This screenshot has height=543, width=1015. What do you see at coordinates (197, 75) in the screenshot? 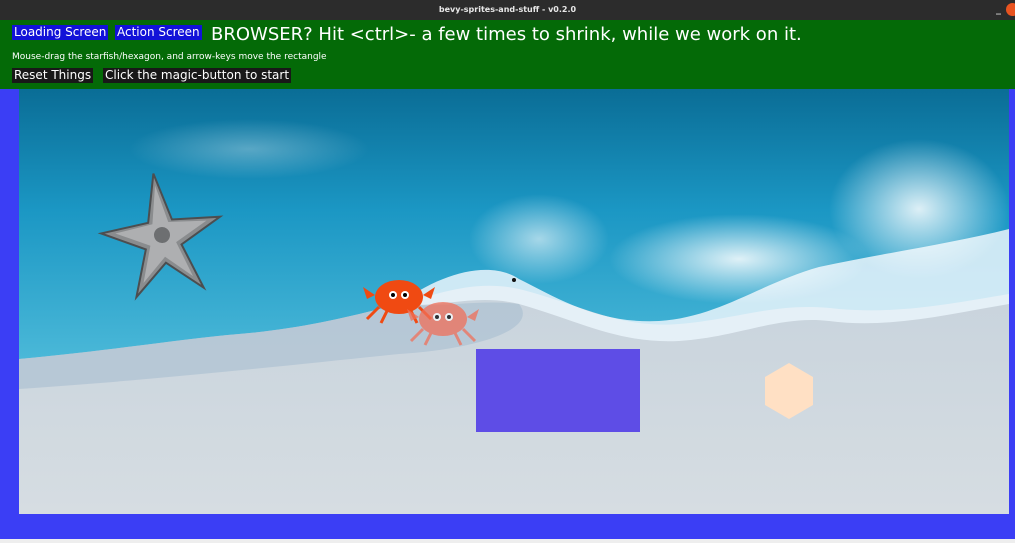
I see `magic-button: Click the magic-button to start` at bounding box center [197, 75].